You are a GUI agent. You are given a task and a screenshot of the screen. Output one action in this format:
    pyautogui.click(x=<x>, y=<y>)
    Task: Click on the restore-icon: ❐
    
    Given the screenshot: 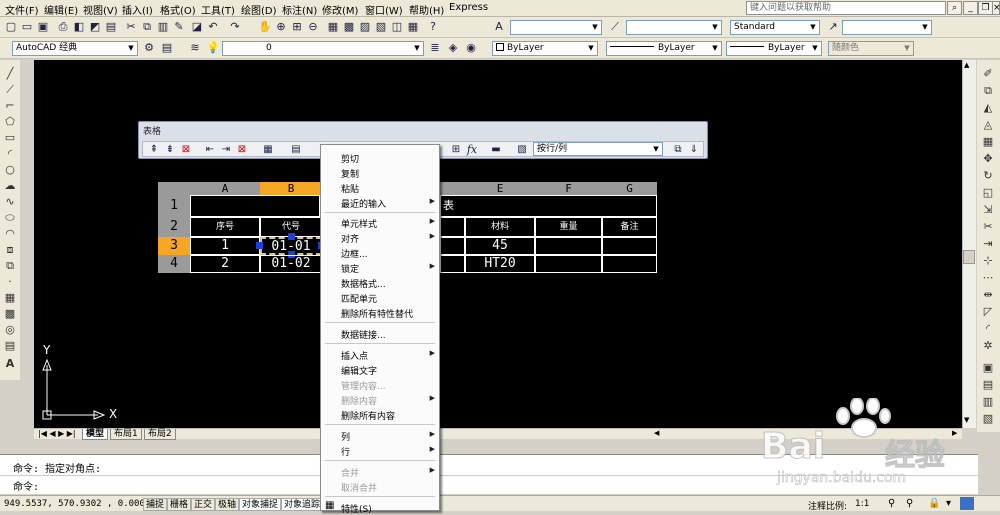 What is the action you would take?
    pyautogui.click(x=985, y=8)
    